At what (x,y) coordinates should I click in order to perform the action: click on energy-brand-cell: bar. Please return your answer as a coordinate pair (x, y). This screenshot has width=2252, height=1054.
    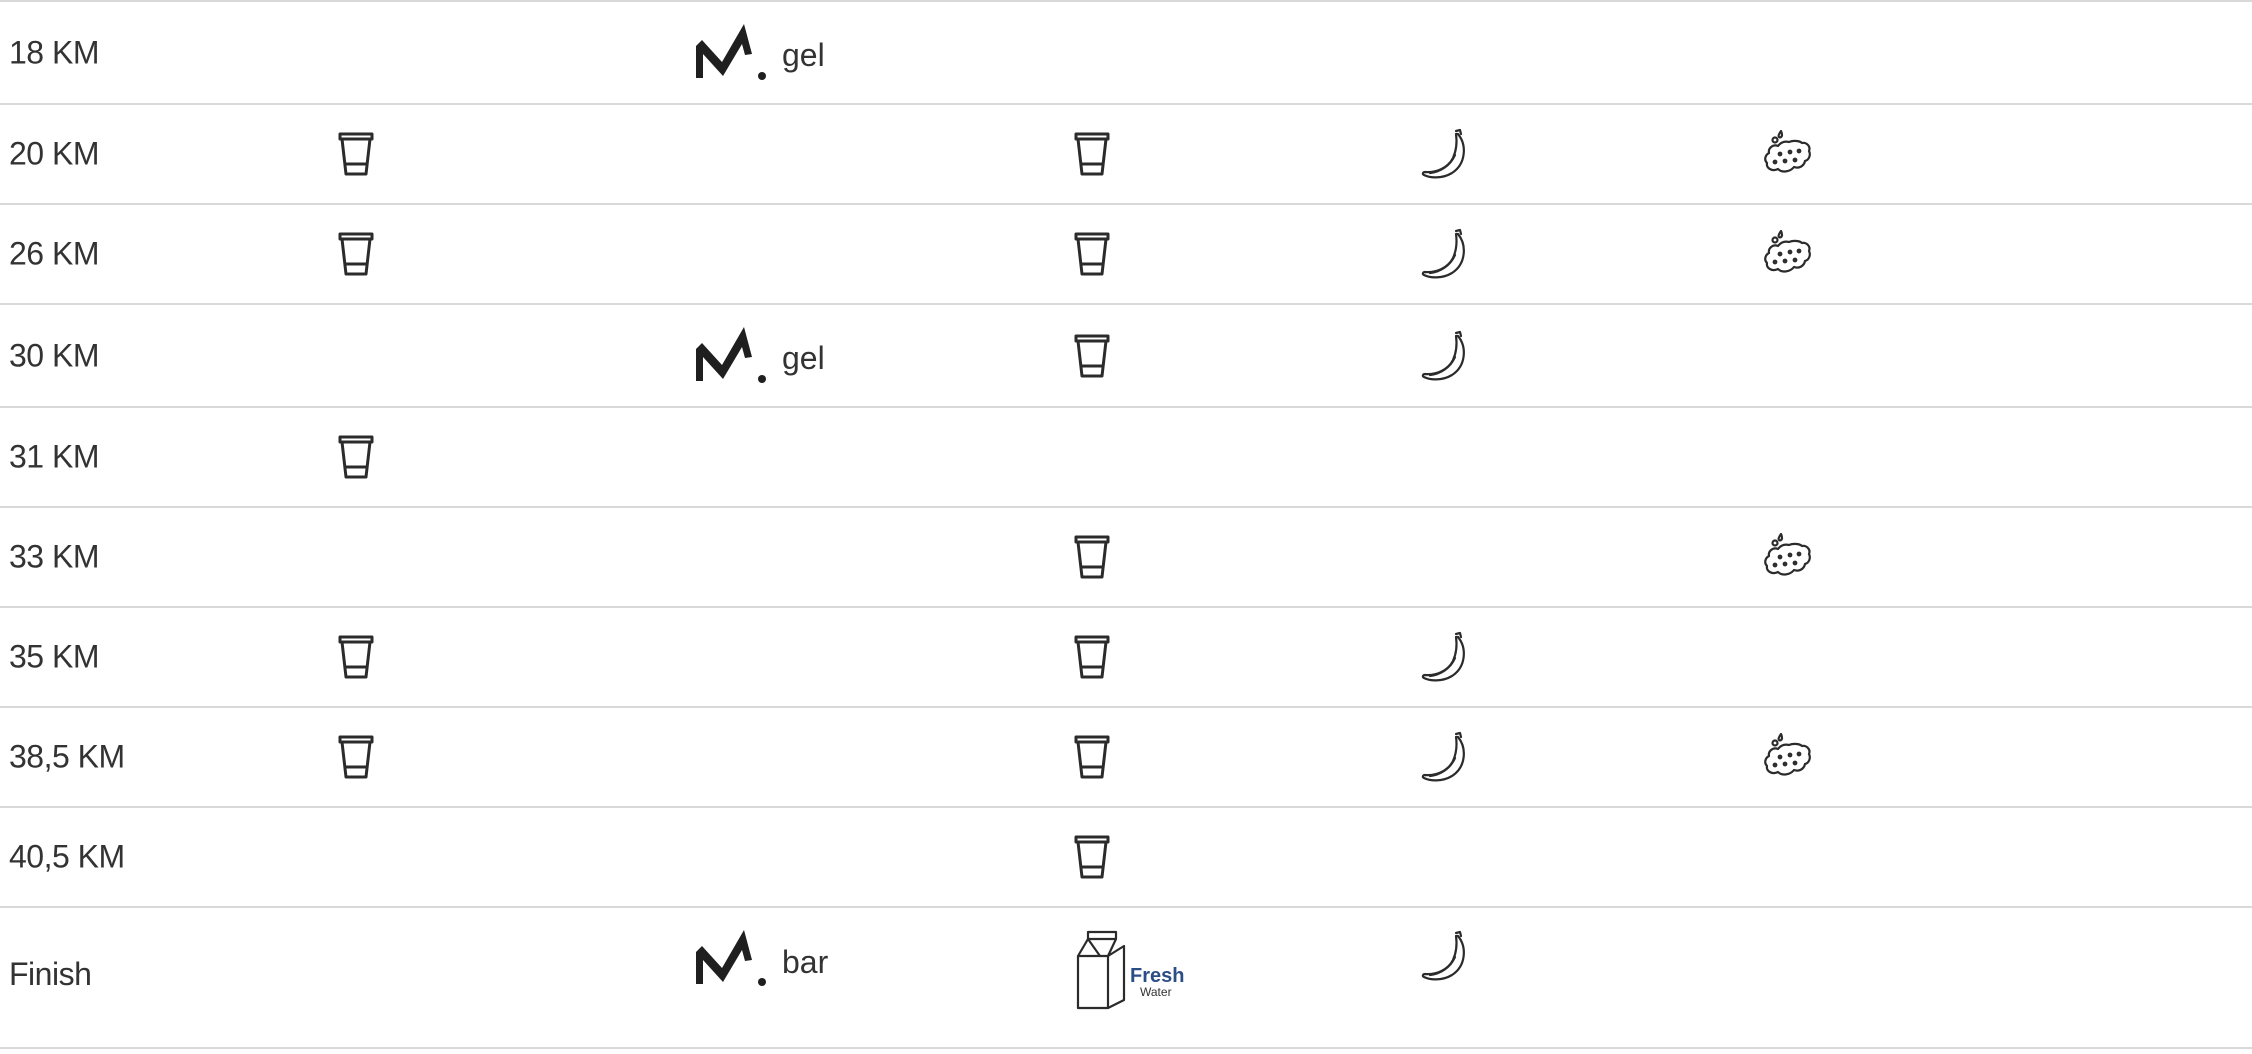
    Looking at the image, I should click on (761, 959).